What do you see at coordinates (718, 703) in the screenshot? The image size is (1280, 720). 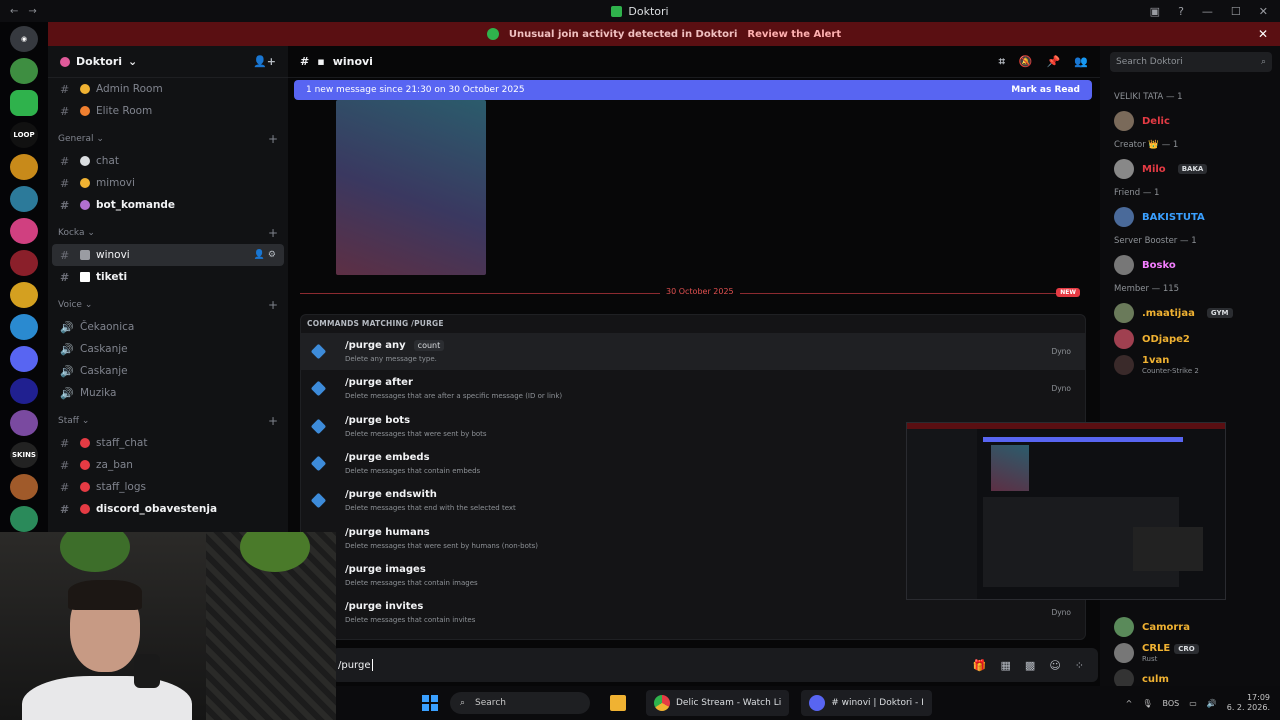 I see `taskbar-app: Delic Stream - Watch Li` at bounding box center [718, 703].